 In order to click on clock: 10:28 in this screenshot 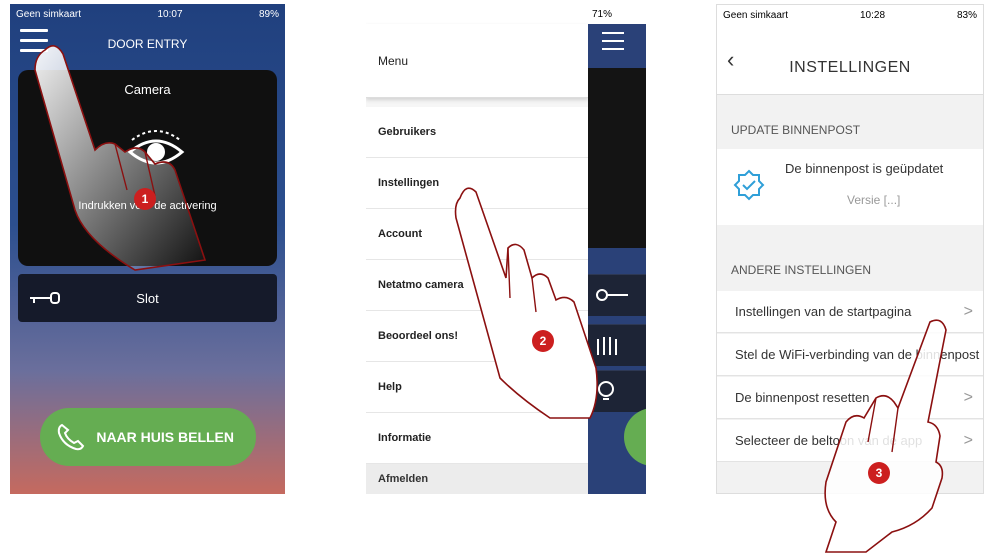, I will do `click(872, 15)`.